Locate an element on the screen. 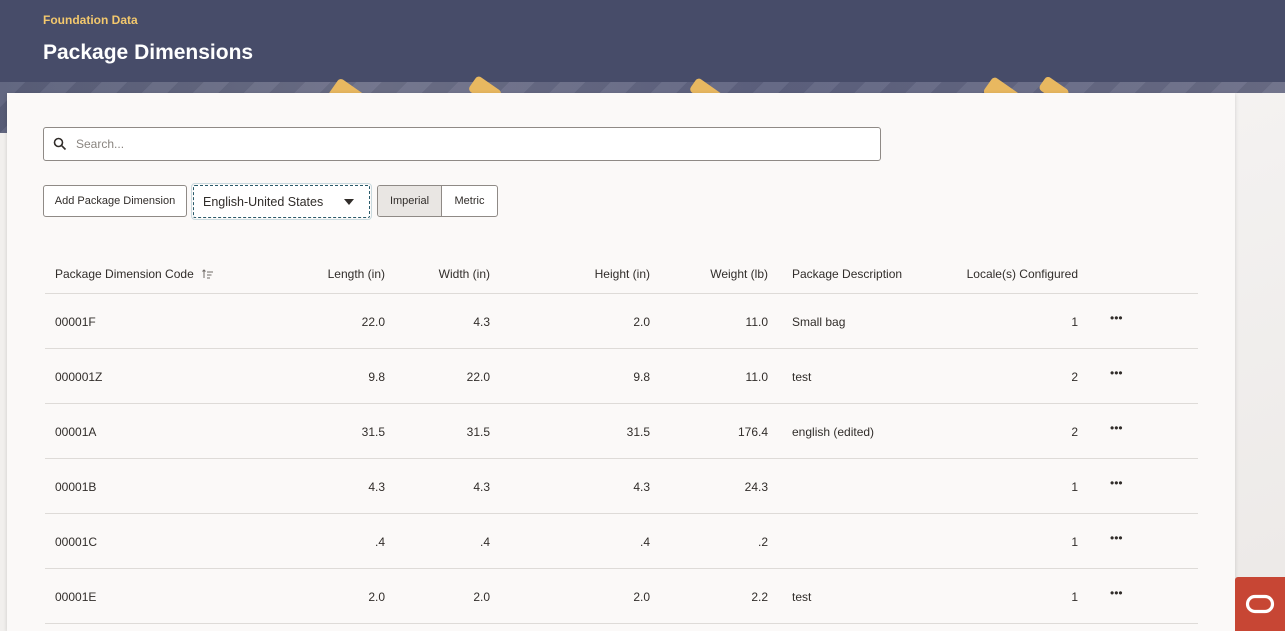  cell-height: .4 is located at coordinates (644, 542).